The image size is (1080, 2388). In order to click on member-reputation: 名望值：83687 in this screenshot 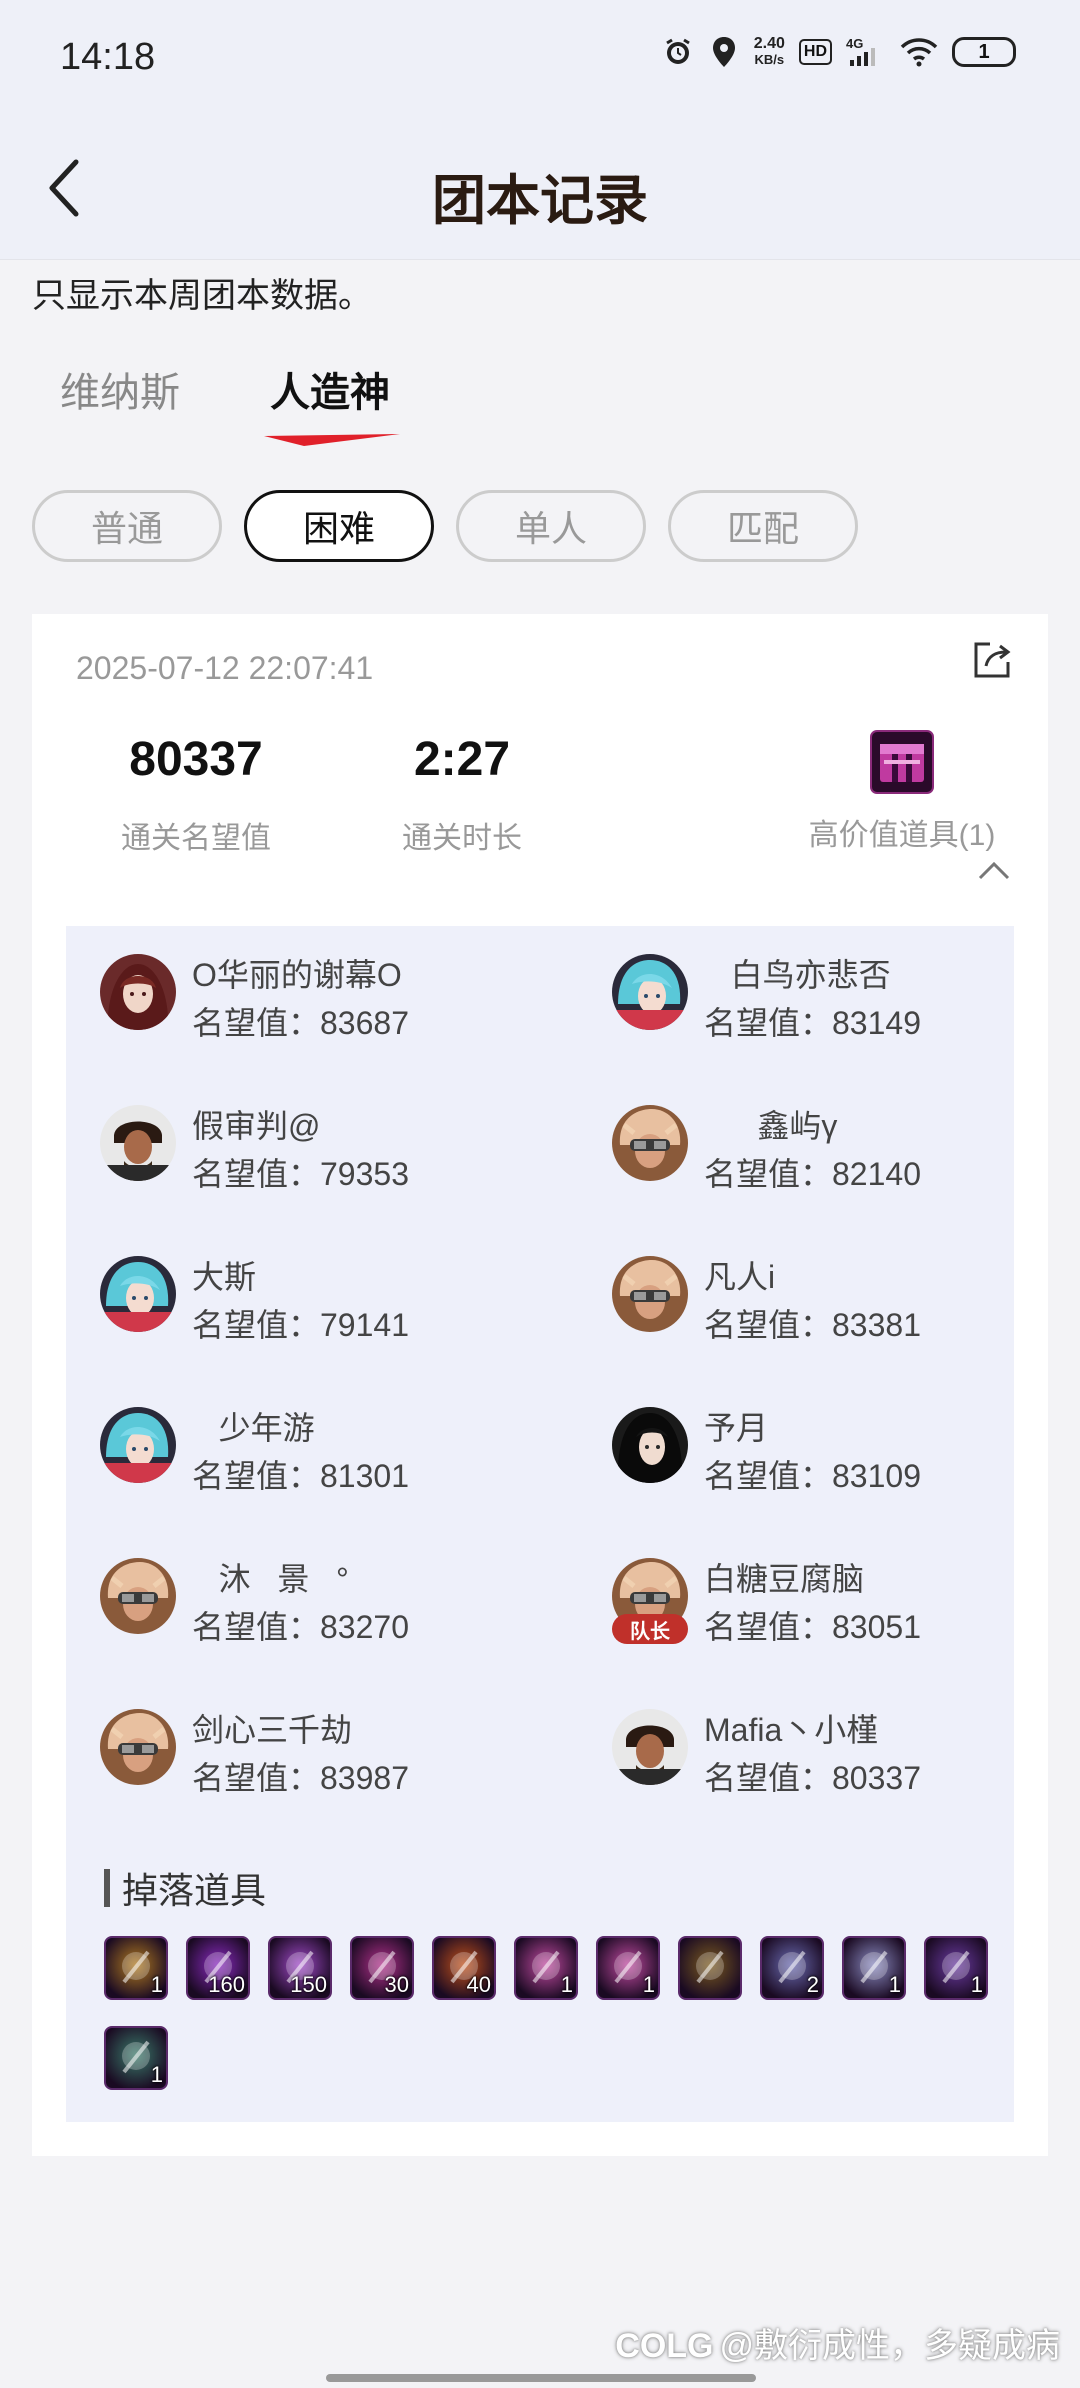, I will do `click(300, 1023)`.